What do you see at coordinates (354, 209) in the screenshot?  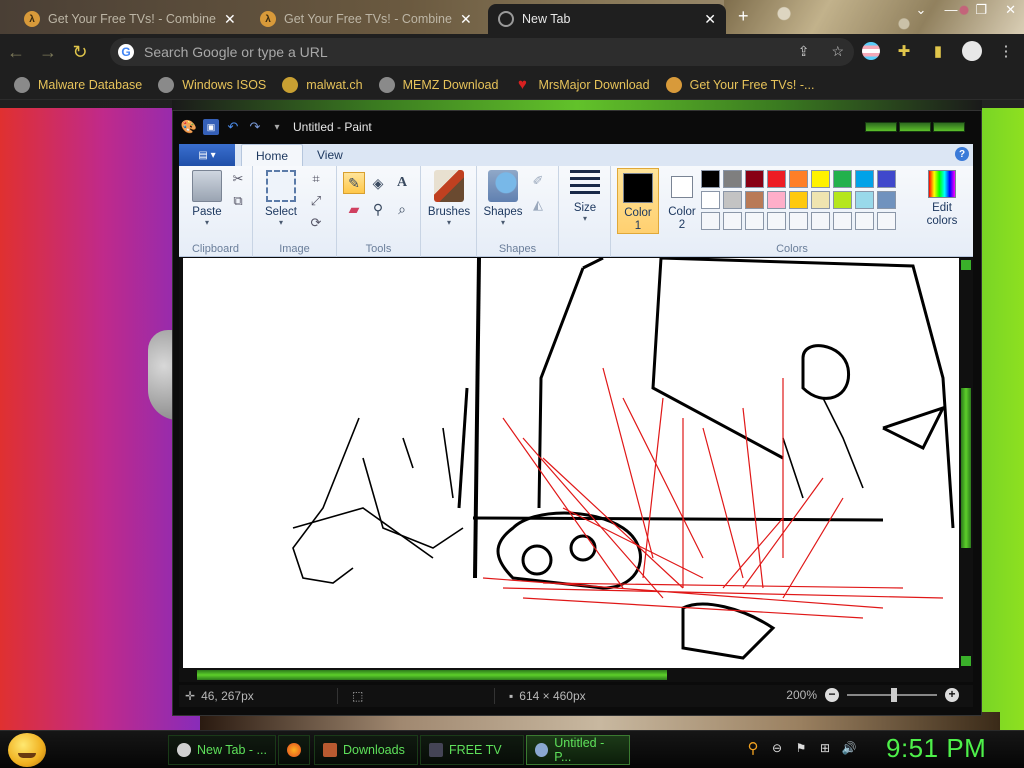 I see `eraser-icon: ▰` at bounding box center [354, 209].